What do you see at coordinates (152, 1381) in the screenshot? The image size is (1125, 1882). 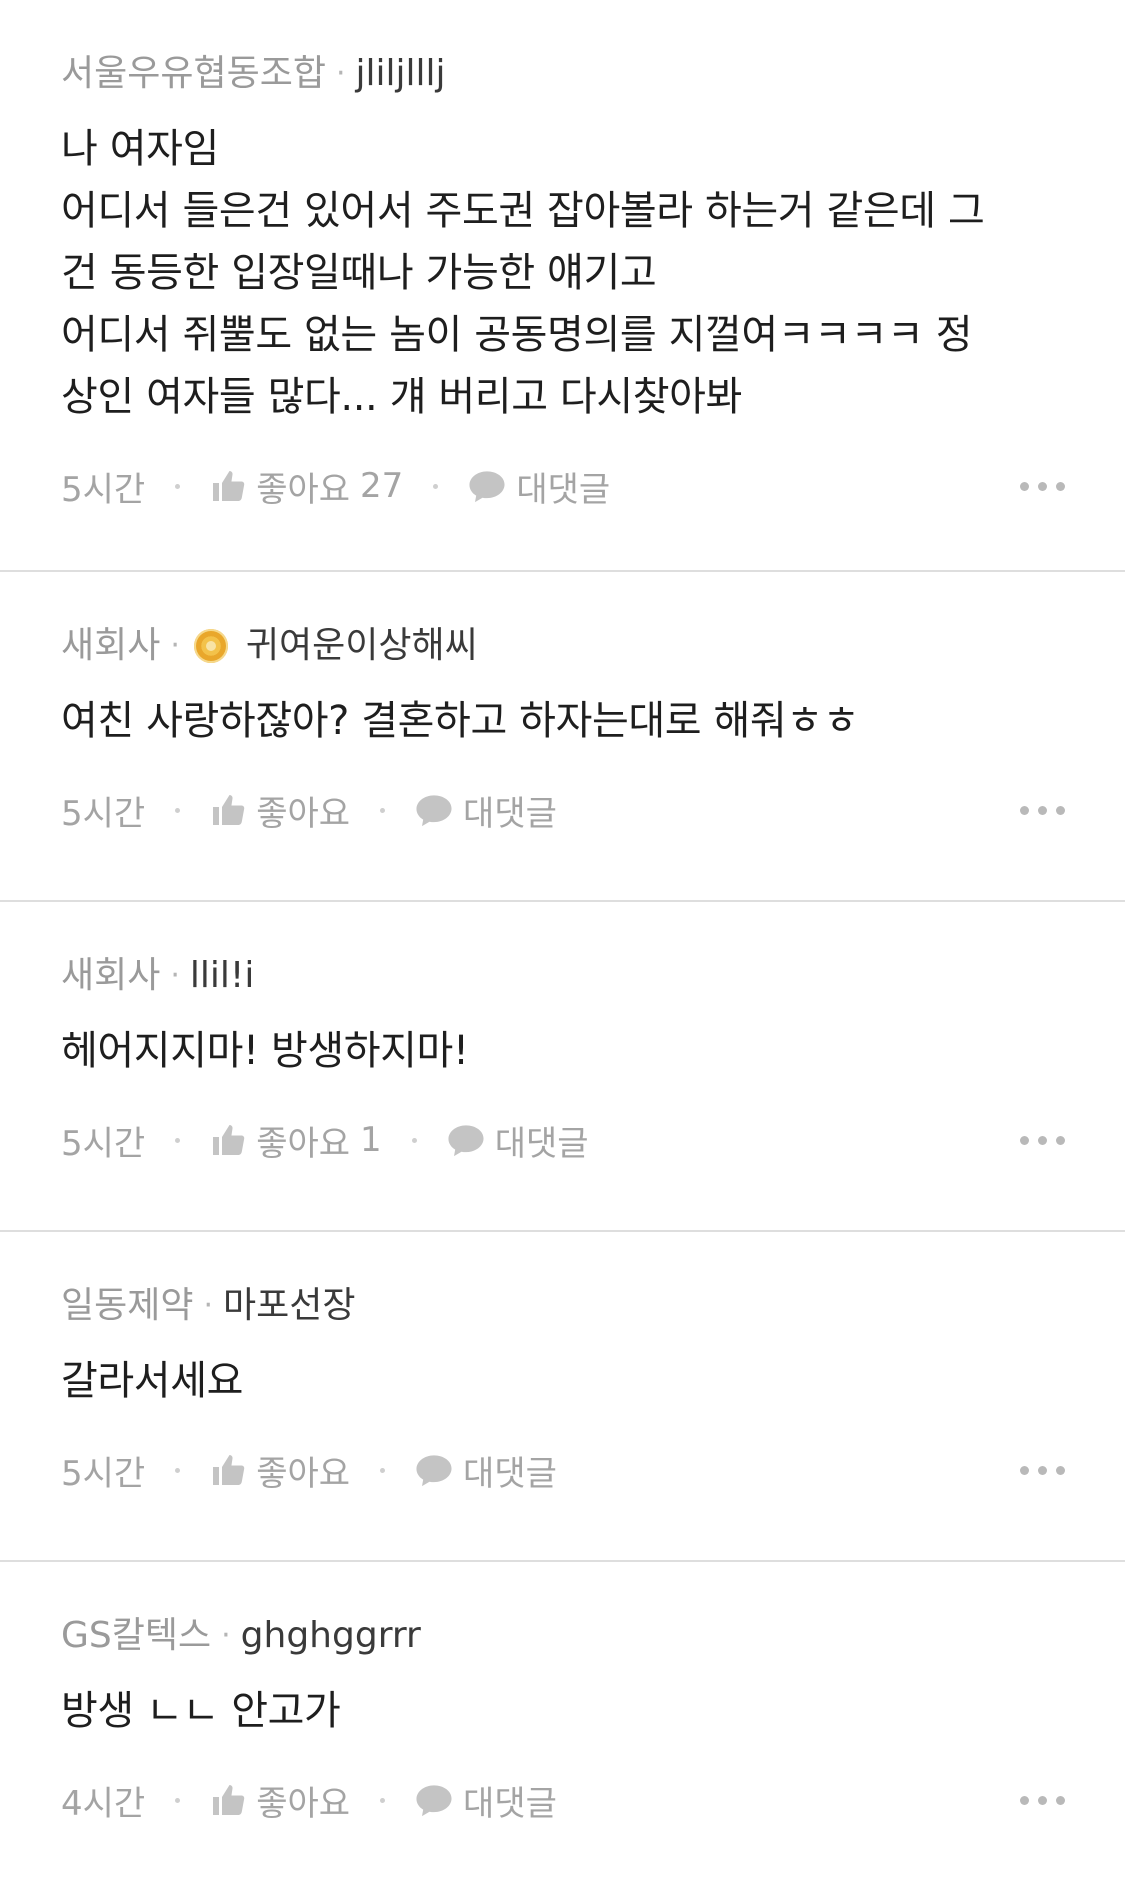 I see `comment-line: 갈라서세요` at bounding box center [152, 1381].